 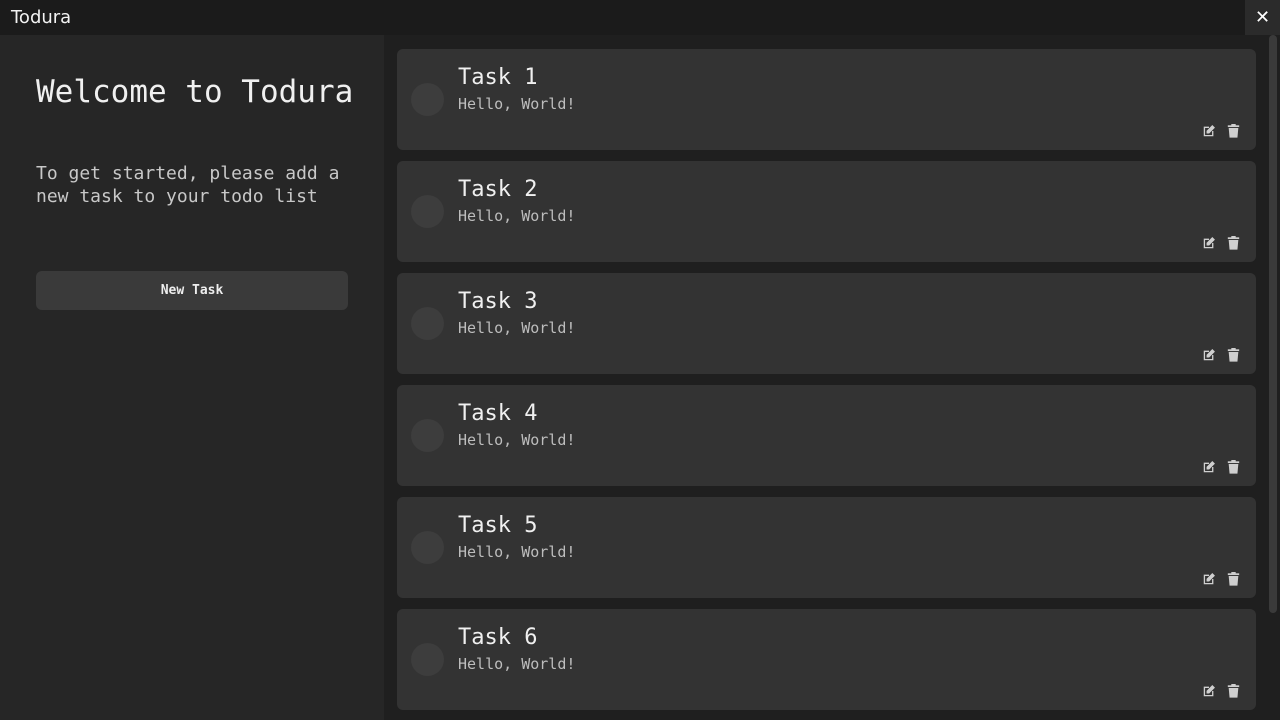 I want to click on scrollbar, so click(x=1273, y=324).